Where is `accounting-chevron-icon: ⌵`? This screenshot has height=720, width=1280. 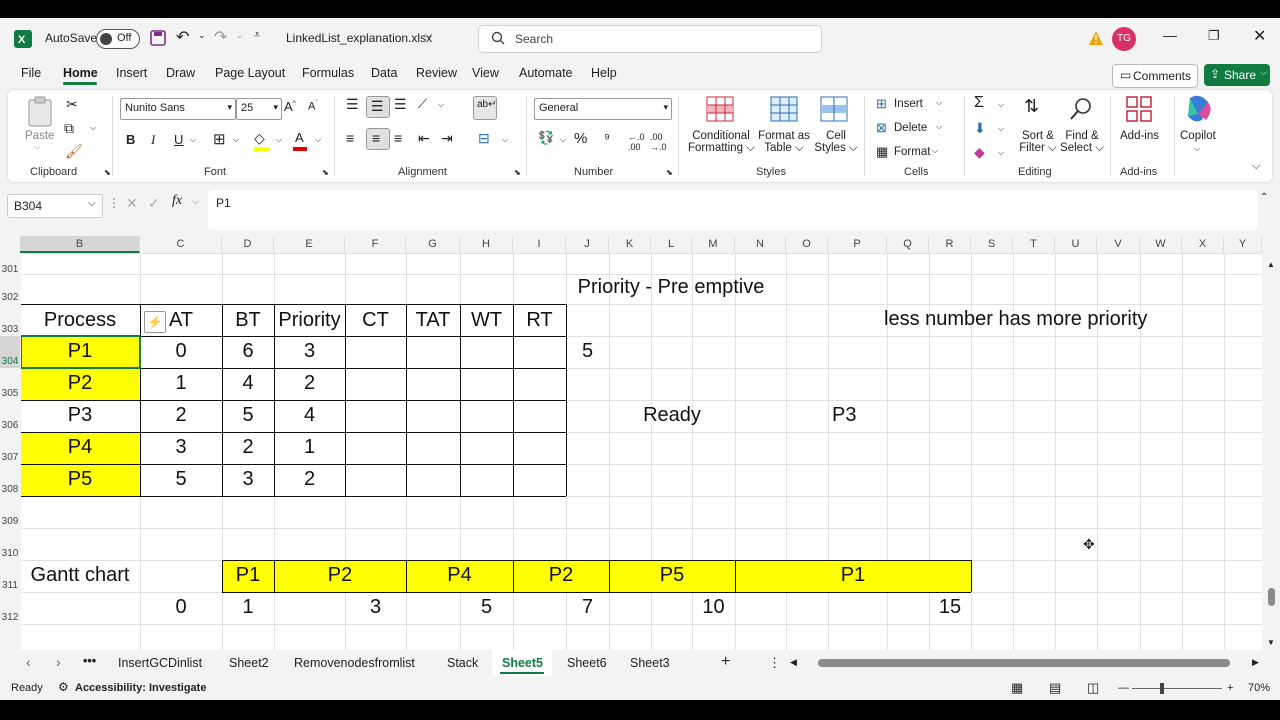
accounting-chevron-icon: ⌵ is located at coordinates (563, 140).